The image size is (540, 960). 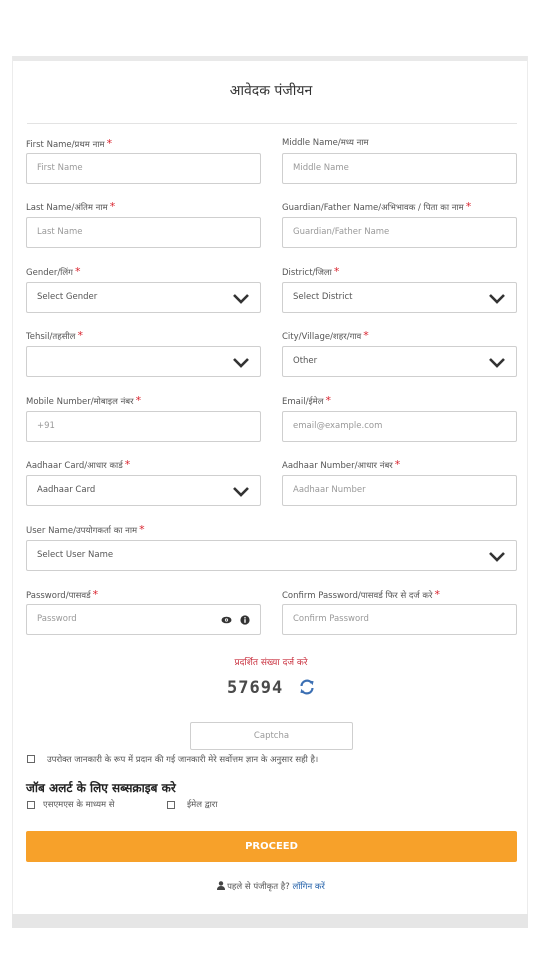 What do you see at coordinates (143, 361) in the screenshot?
I see `tehsil-select` at bounding box center [143, 361].